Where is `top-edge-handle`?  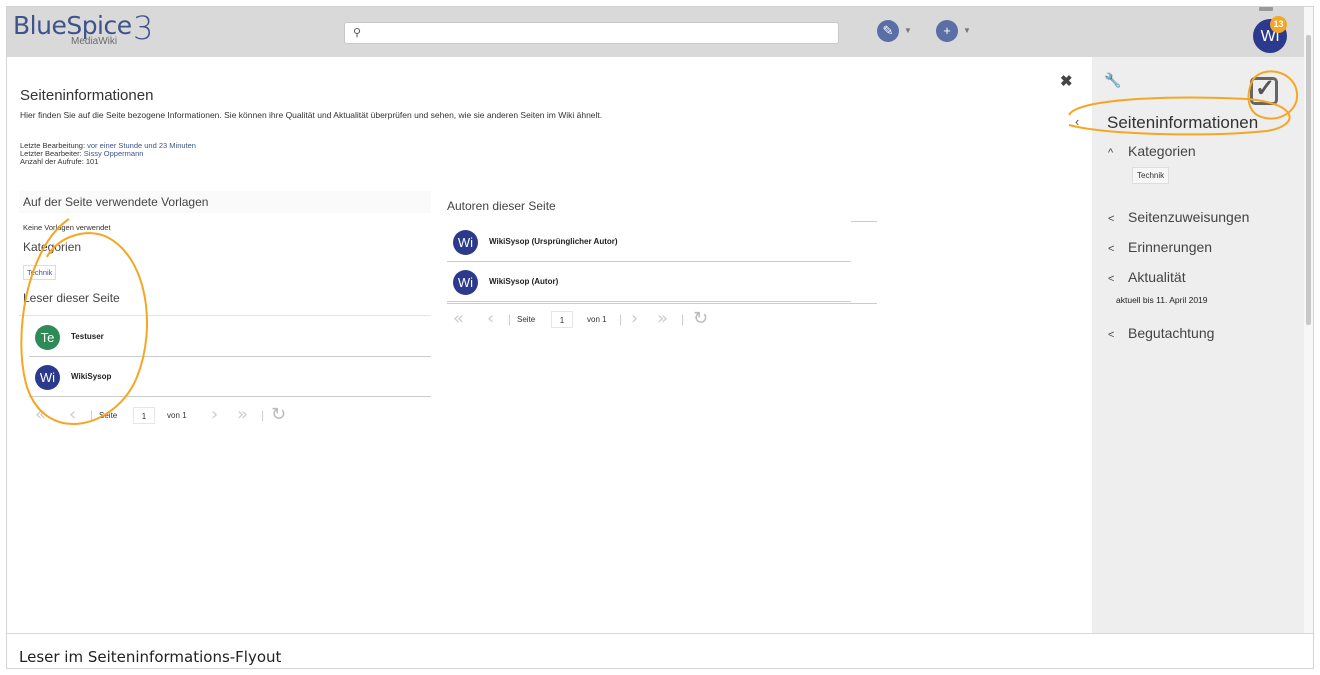 top-edge-handle is located at coordinates (1266, 9).